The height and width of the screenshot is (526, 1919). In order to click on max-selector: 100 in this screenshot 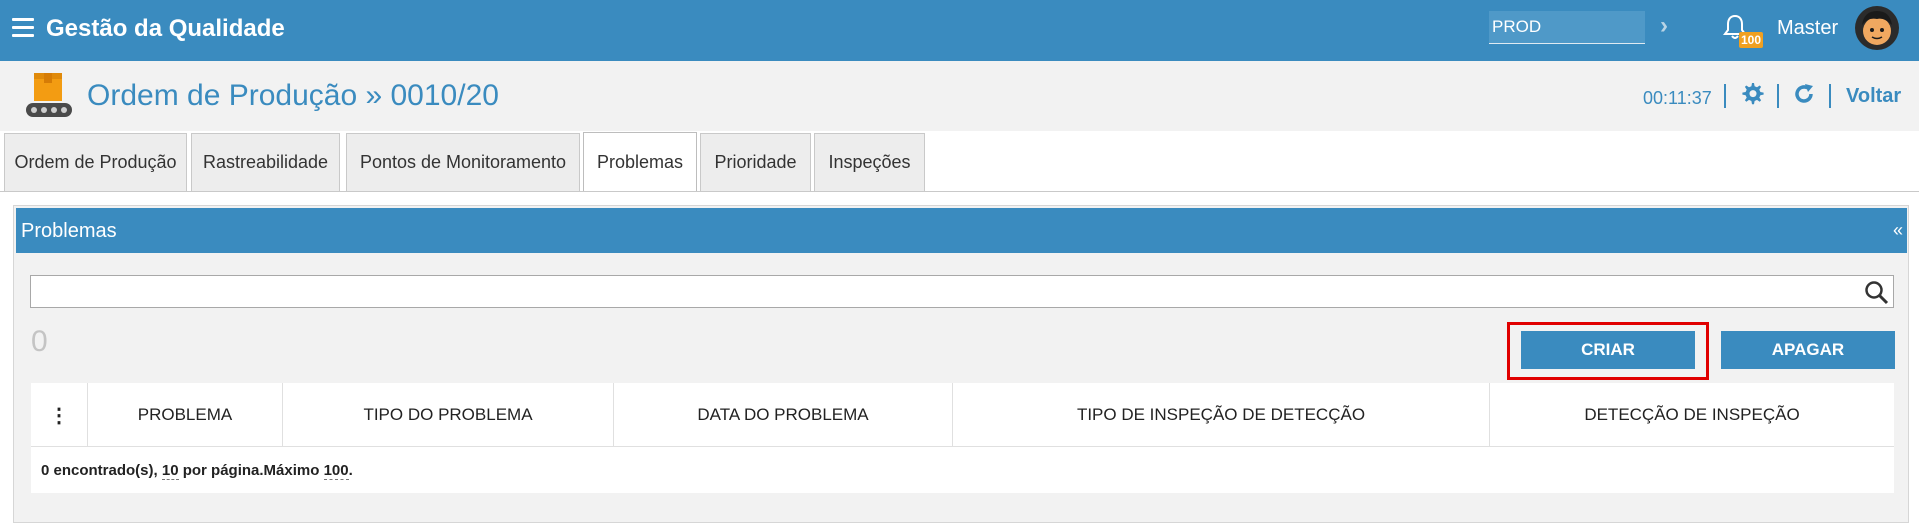, I will do `click(336, 471)`.